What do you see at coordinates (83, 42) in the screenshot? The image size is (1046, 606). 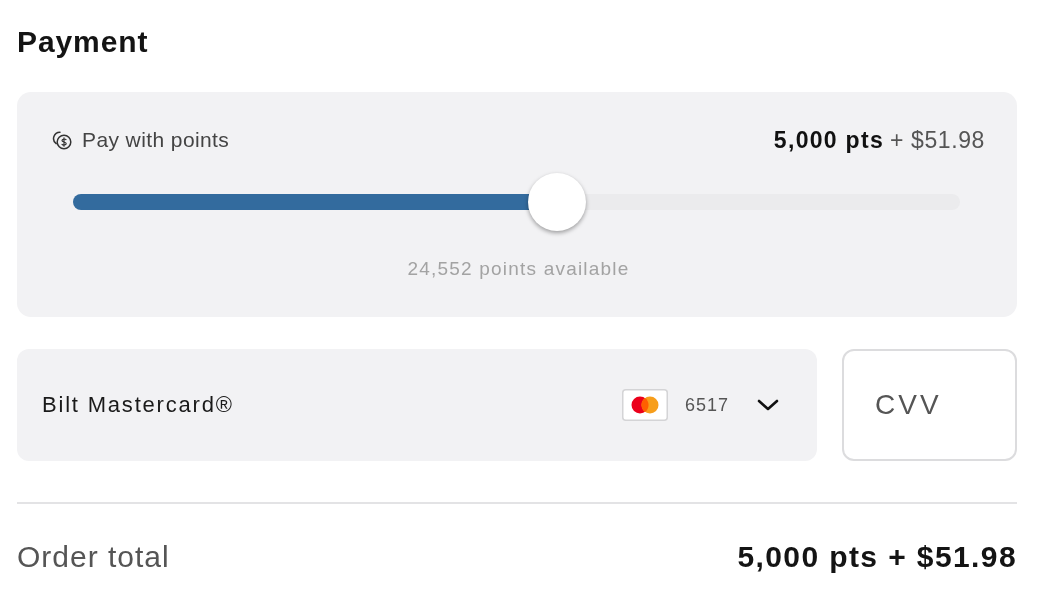 I see `section-title: Payment` at bounding box center [83, 42].